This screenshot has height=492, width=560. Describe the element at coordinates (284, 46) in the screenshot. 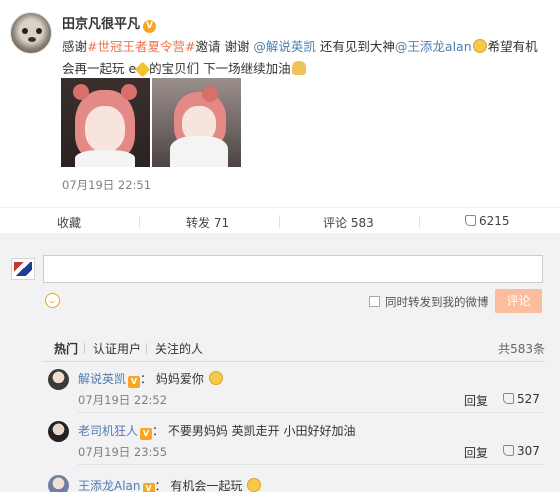

I see `mention-link: @解说英凯` at that location.